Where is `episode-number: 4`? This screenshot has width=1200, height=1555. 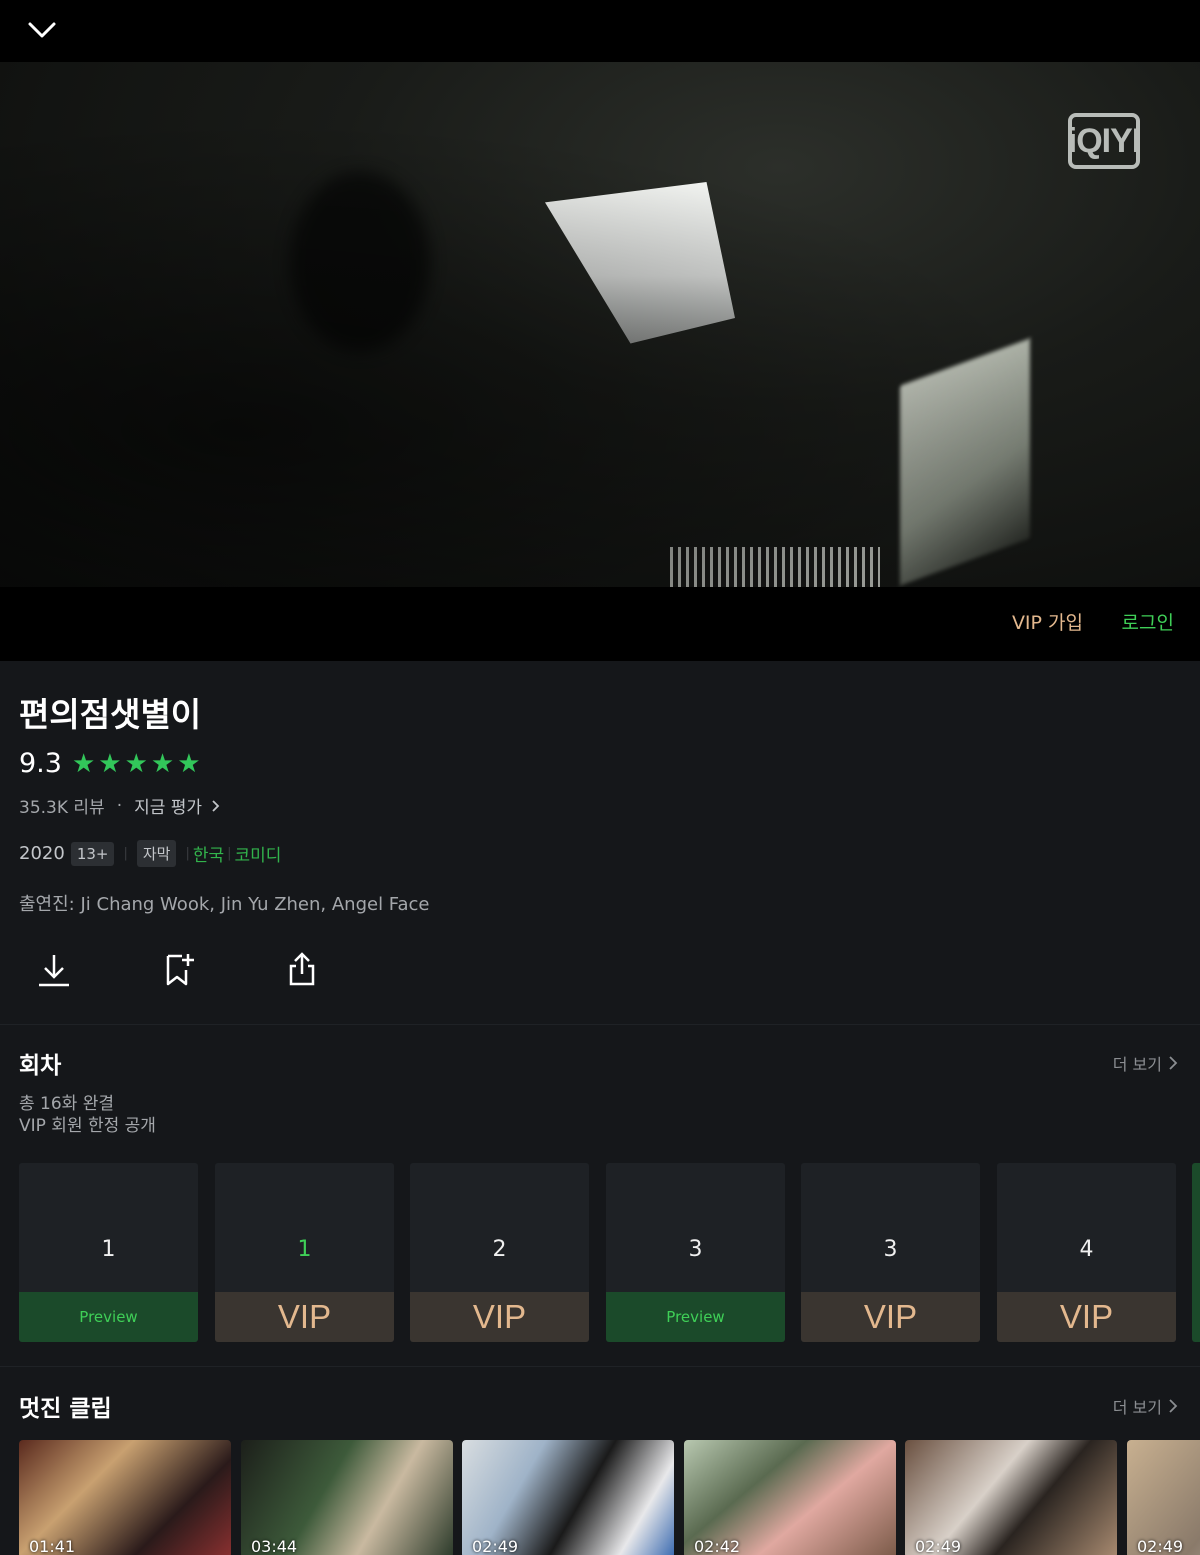
episode-number: 4 is located at coordinates (1086, 1249).